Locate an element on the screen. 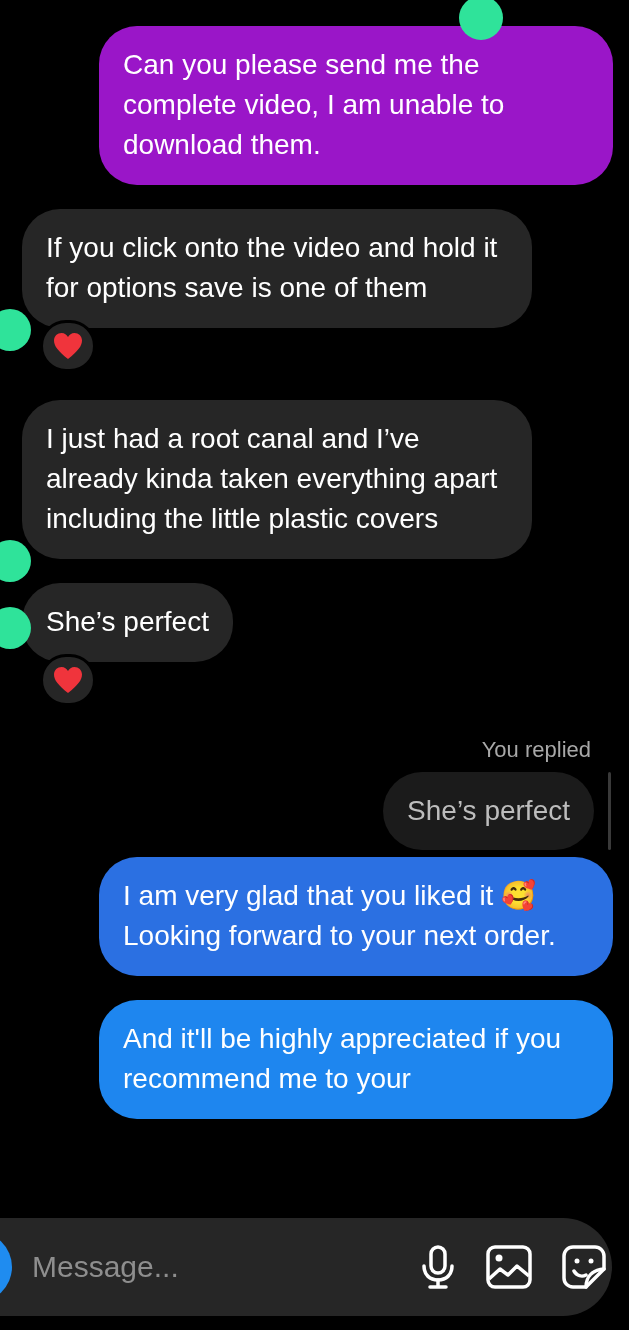 This screenshot has width=629, height=1330. image-icon is located at coordinates (509, 1267).